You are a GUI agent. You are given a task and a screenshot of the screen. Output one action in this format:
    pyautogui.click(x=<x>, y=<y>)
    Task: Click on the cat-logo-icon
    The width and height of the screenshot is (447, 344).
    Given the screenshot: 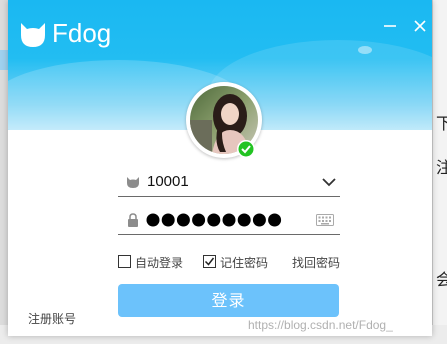 What is the action you would take?
    pyautogui.click(x=33, y=35)
    